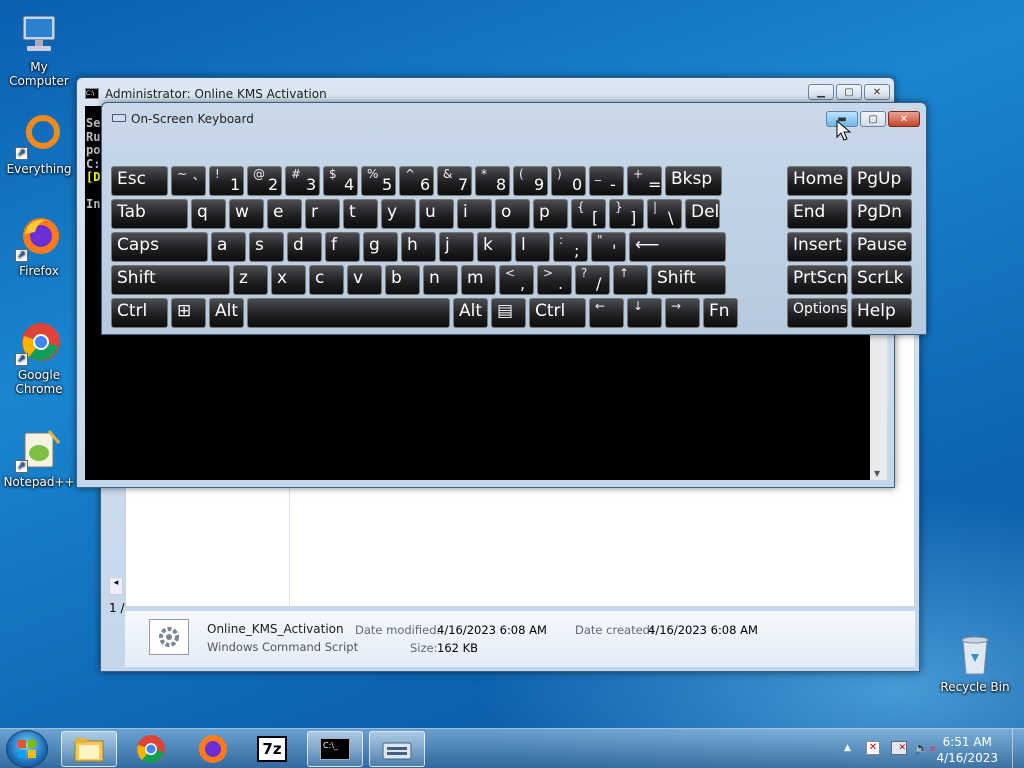 This screenshot has width=1024, height=768. Describe the element at coordinates (418, 247) in the screenshot. I see `key-h: h` at that location.